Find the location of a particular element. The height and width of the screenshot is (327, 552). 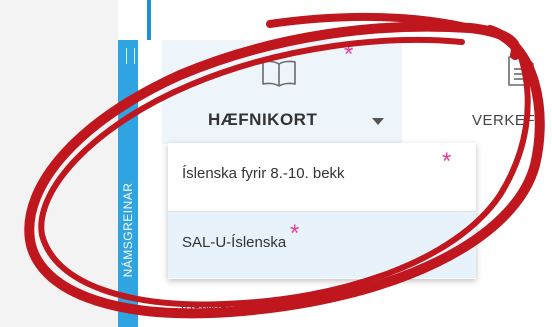

tab-verkefni-label: VERKEF is located at coordinates (504, 120).